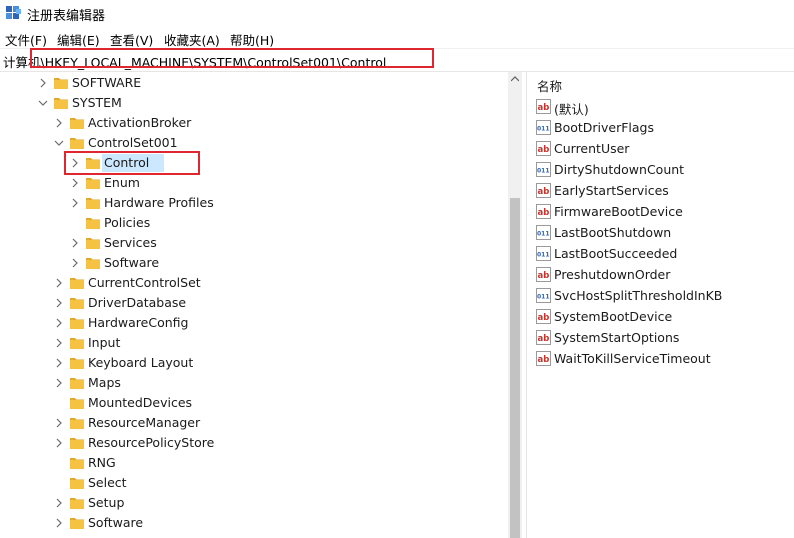  Describe the element at coordinates (549, 85) in the screenshot. I see `name-column-header: 名称` at that location.